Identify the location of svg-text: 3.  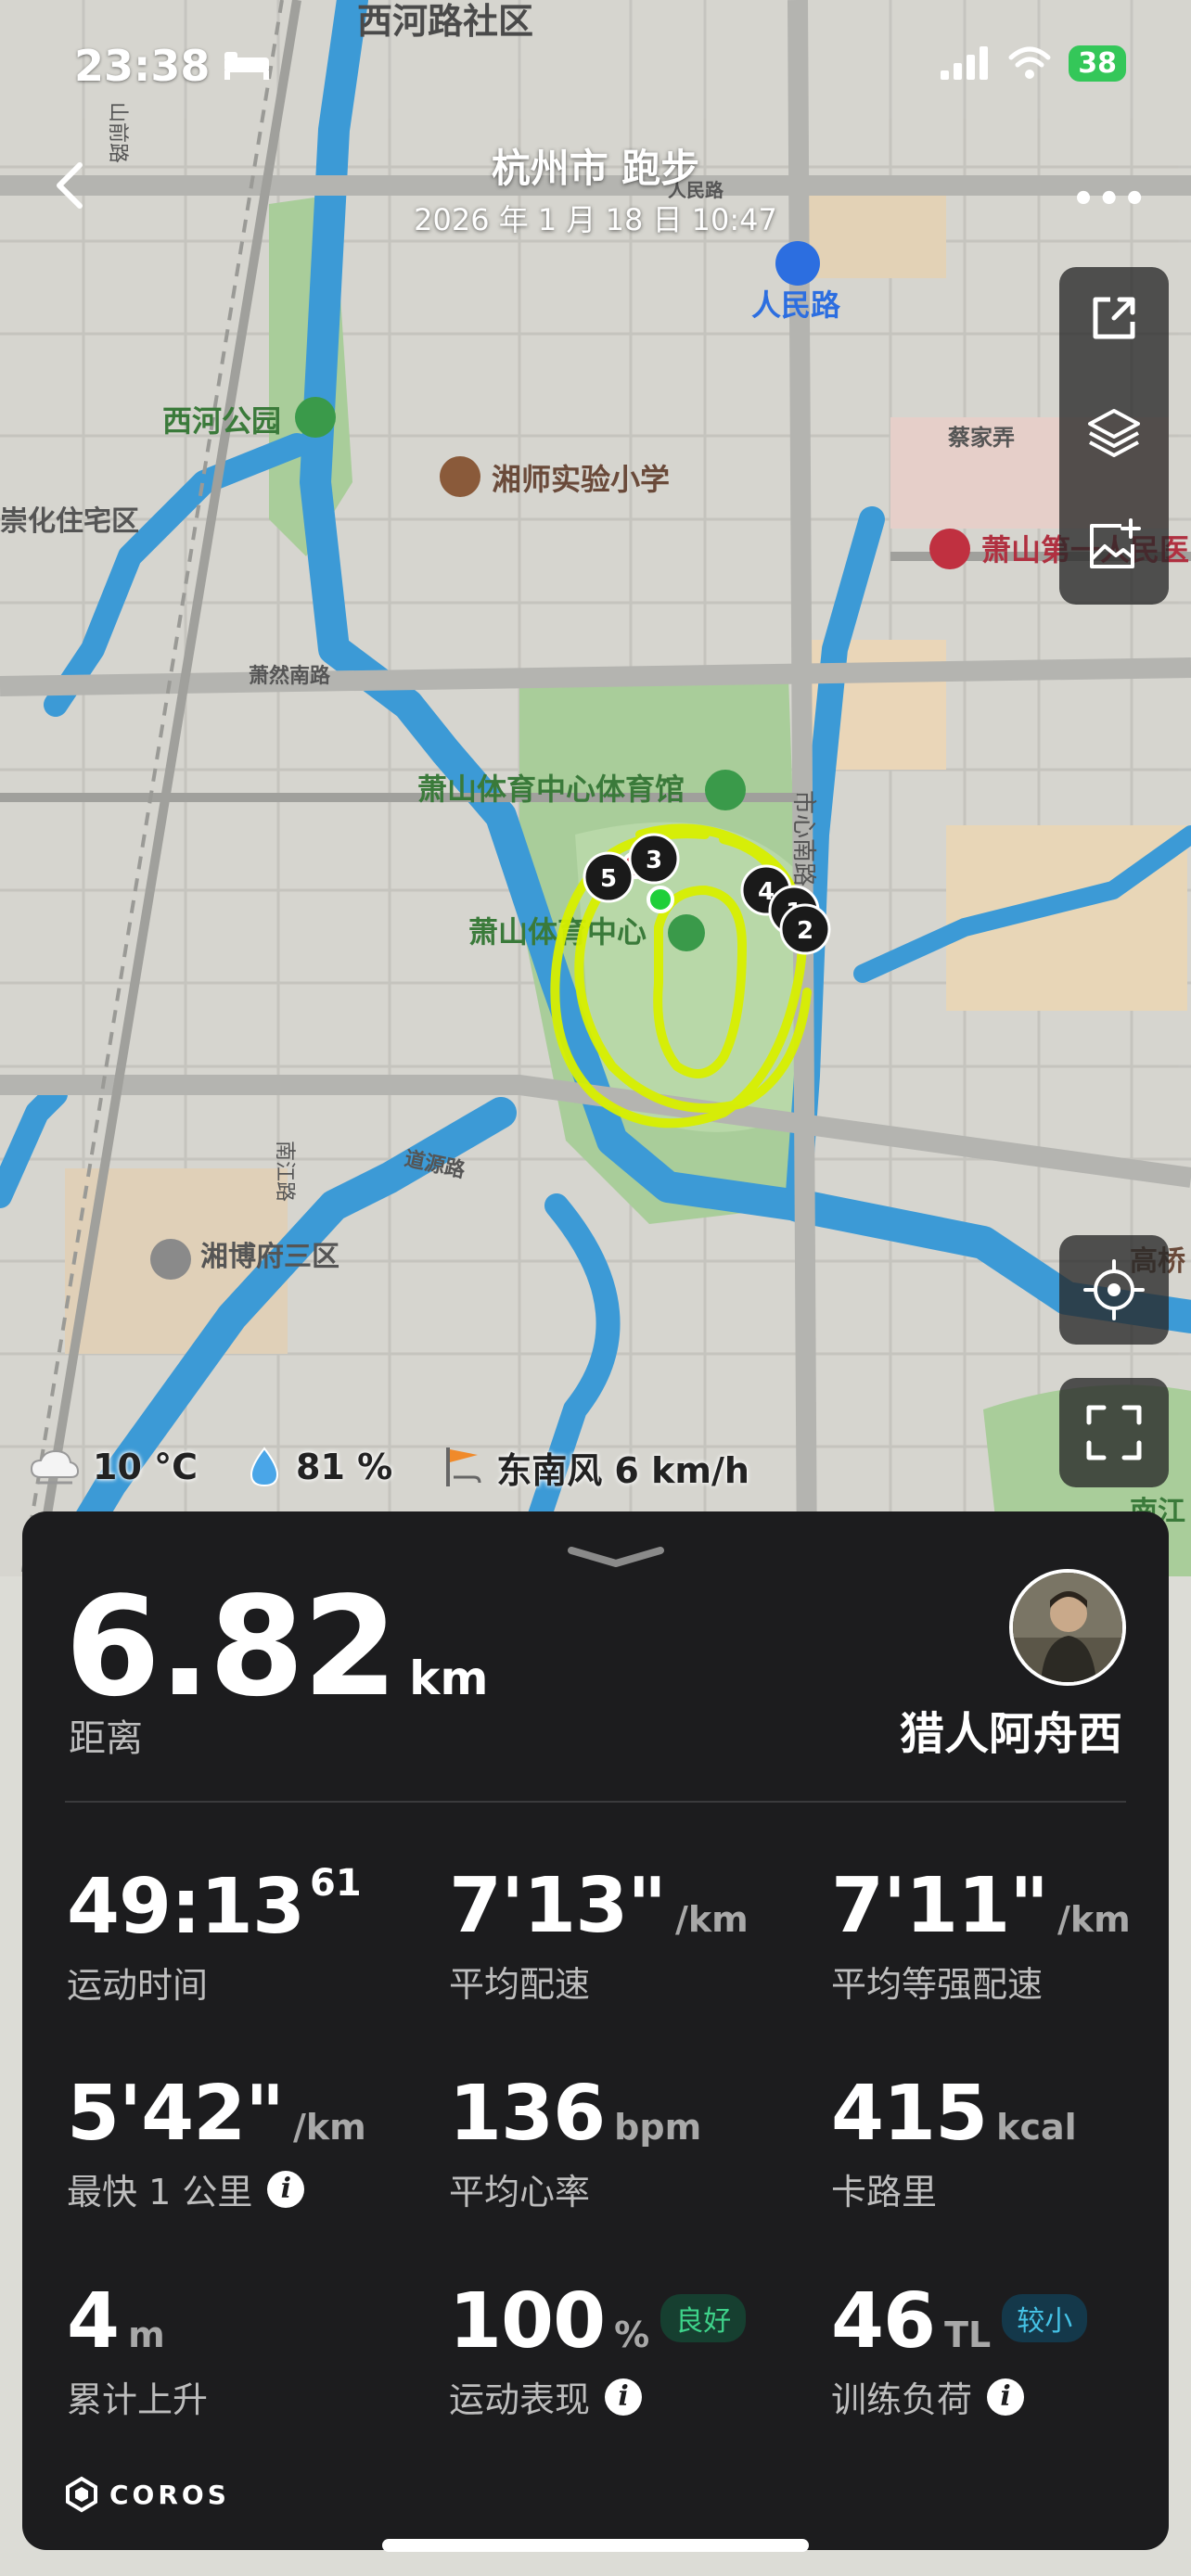
(654, 860).